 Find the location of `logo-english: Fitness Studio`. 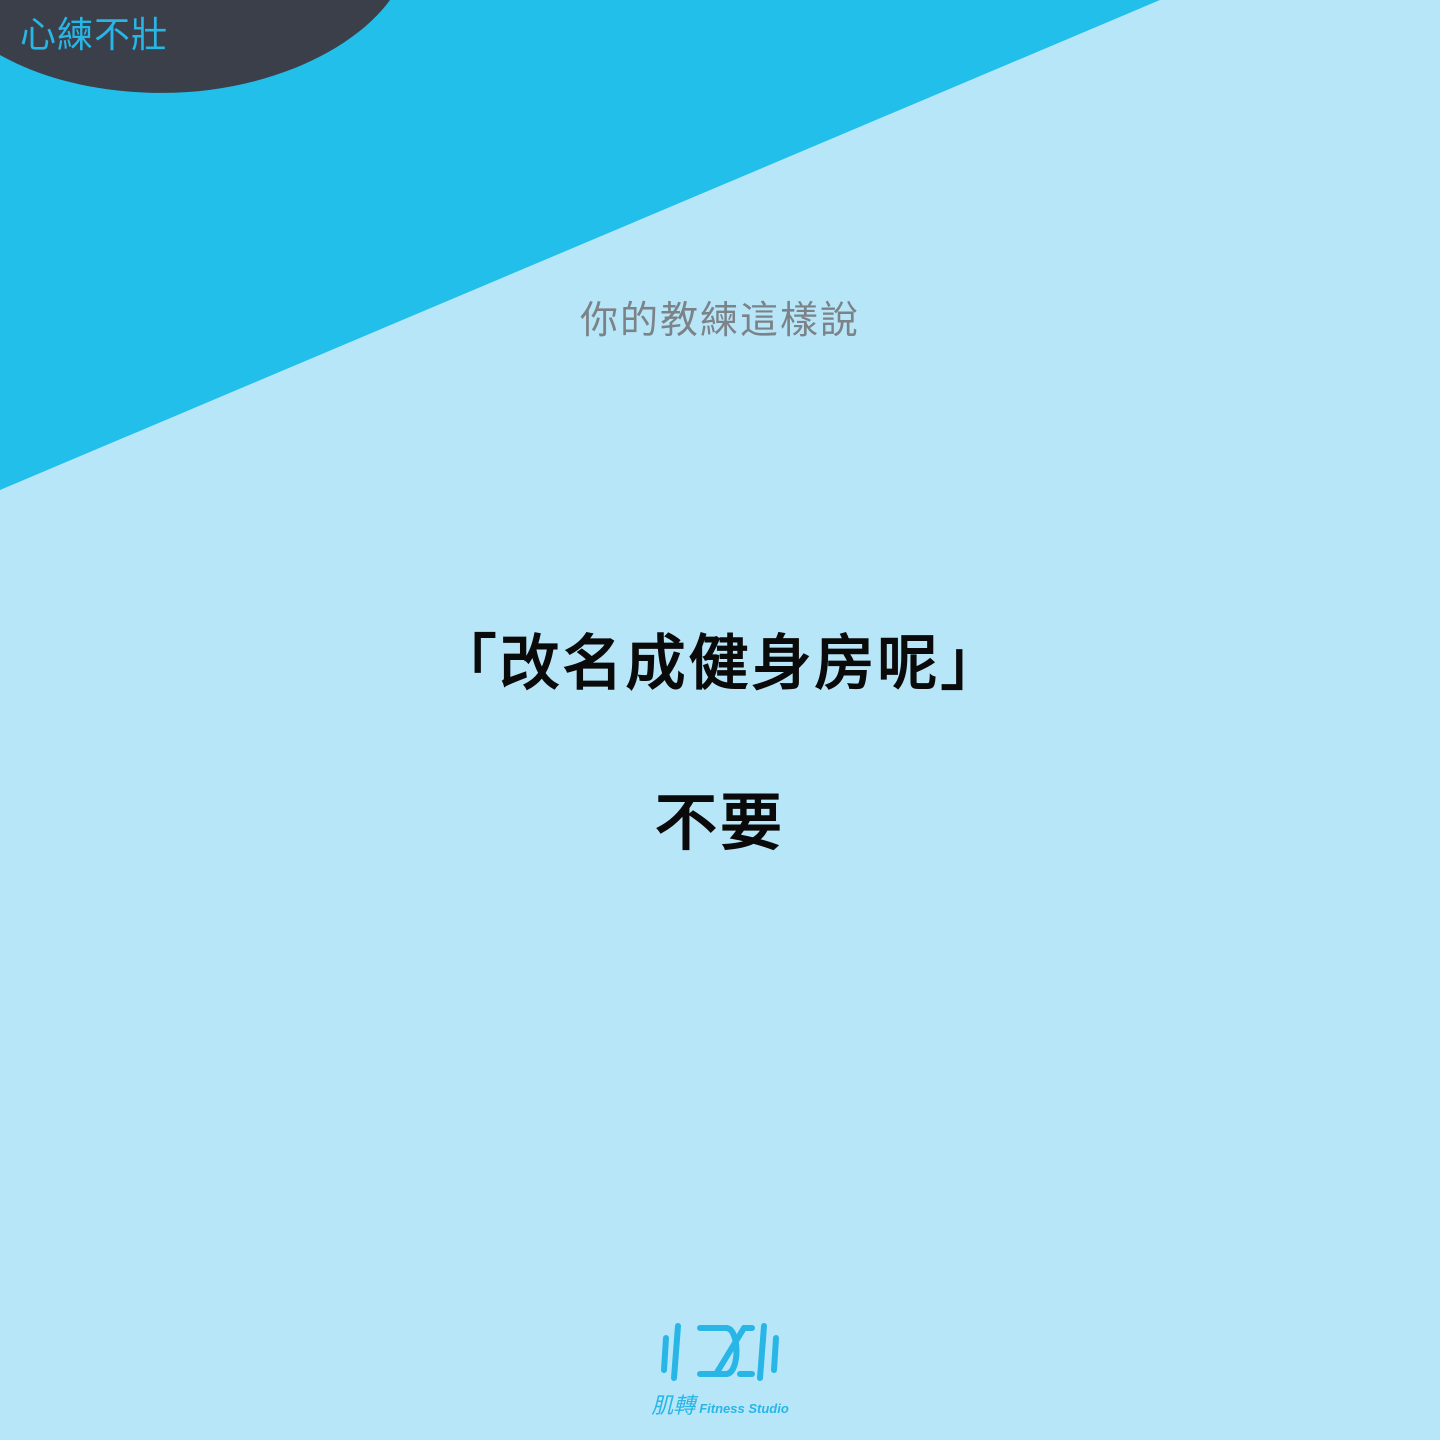

logo-english: Fitness Studio is located at coordinates (744, 1408).